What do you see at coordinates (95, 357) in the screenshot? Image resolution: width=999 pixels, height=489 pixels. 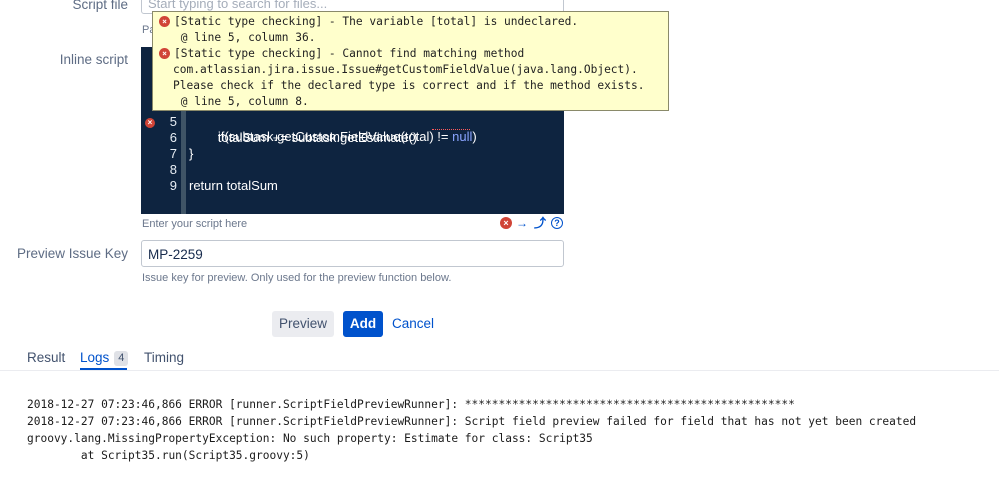 I see `tab-logs-label: Logs` at bounding box center [95, 357].